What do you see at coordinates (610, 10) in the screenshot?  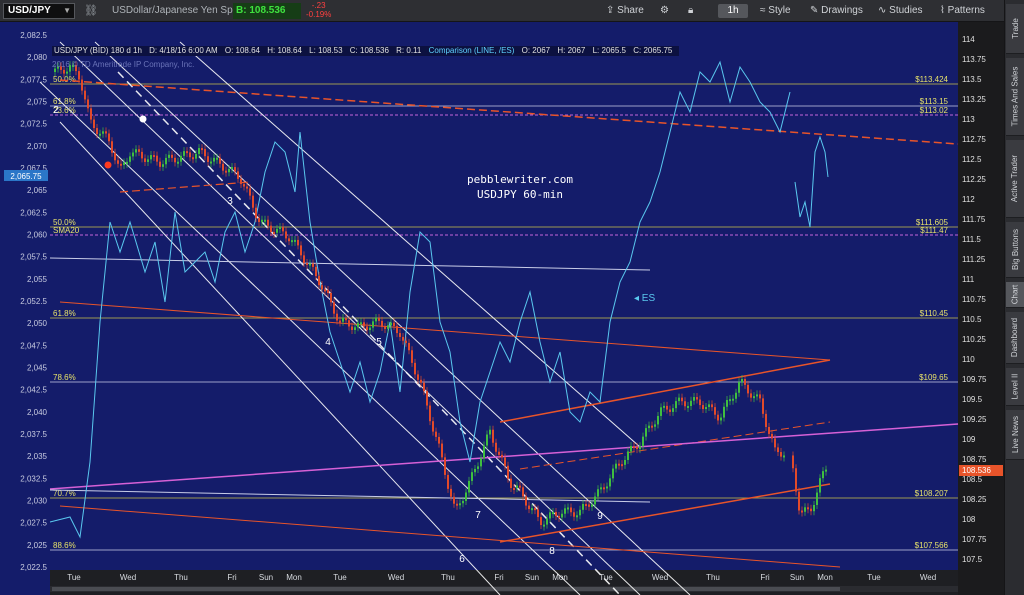 I see `share-icon: ⇪` at bounding box center [610, 10].